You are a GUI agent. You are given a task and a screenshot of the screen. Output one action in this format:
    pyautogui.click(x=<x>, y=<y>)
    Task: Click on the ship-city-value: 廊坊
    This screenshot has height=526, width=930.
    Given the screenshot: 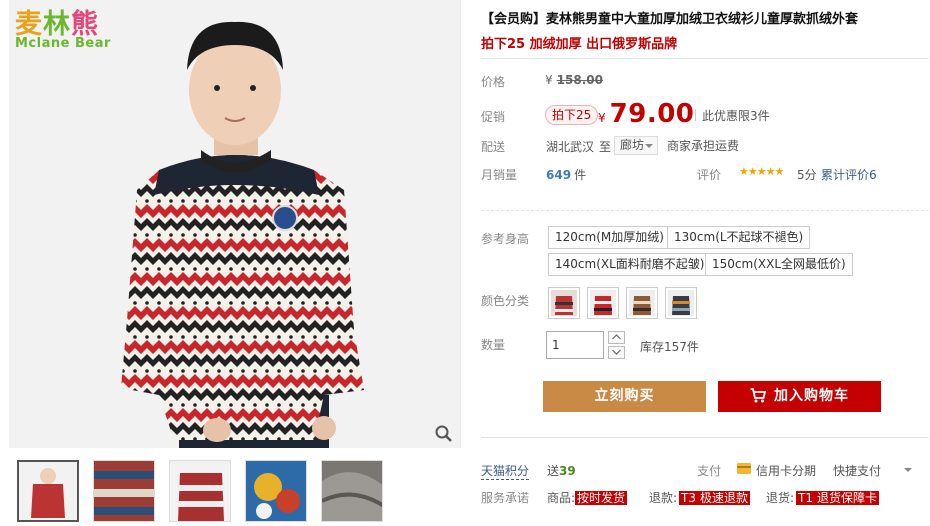 What is the action you would take?
    pyautogui.click(x=632, y=145)
    